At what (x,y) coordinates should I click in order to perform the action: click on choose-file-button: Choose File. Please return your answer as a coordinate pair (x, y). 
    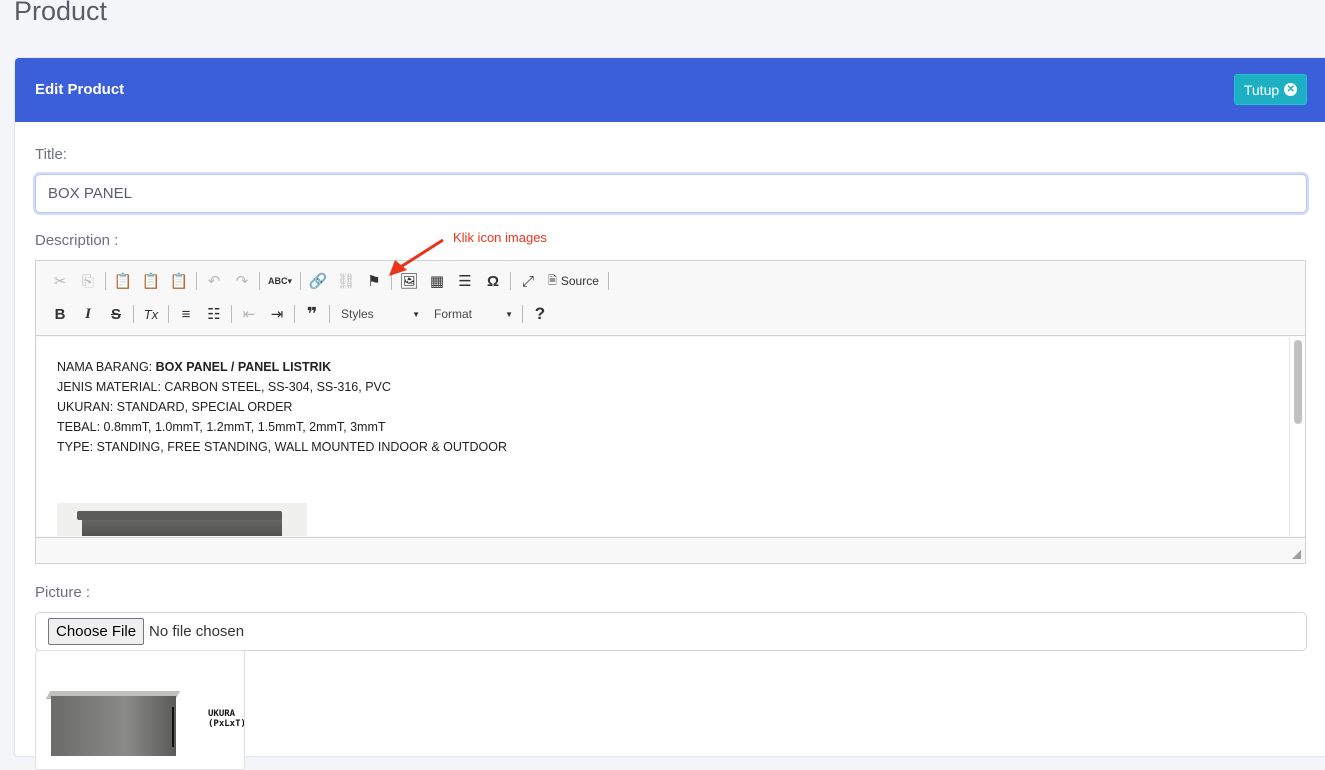
    Looking at the image, I should click on (96, 631).